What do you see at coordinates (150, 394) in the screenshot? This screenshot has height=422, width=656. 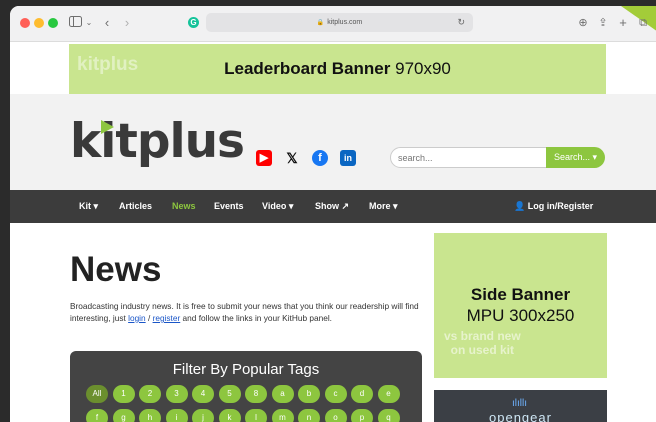 I see `tag-chip: 2` at bounding box center [150, 394].